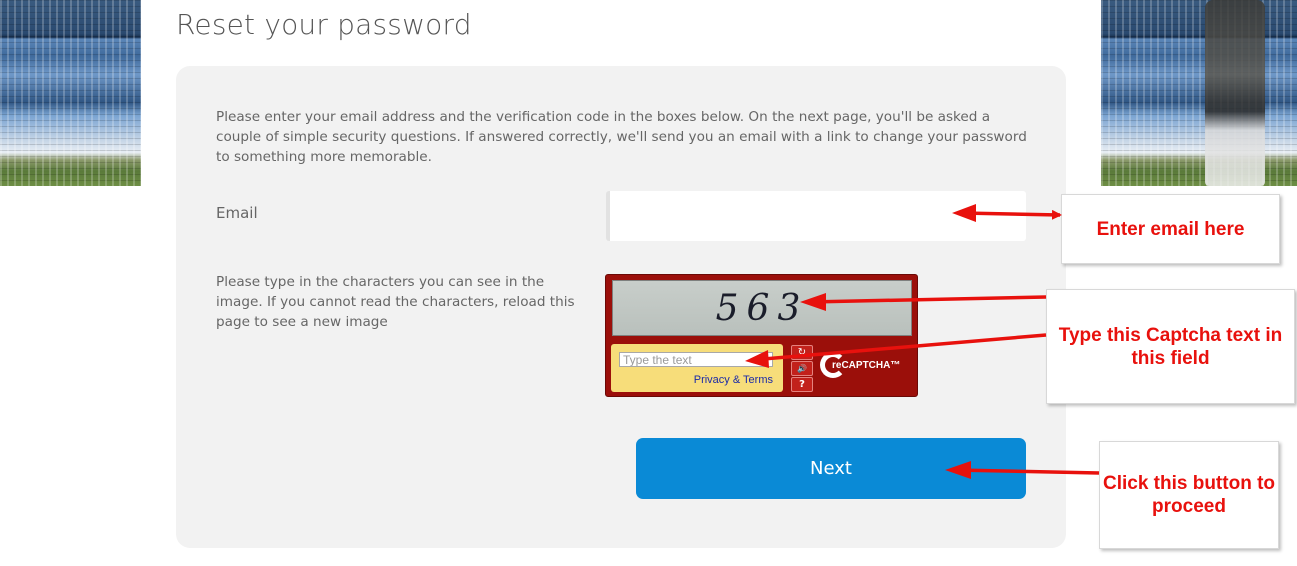  What do you see at coordinates (928, 299) in the screenshot?
I see `captcha-image-arrow` at bounding box center [928, 299].